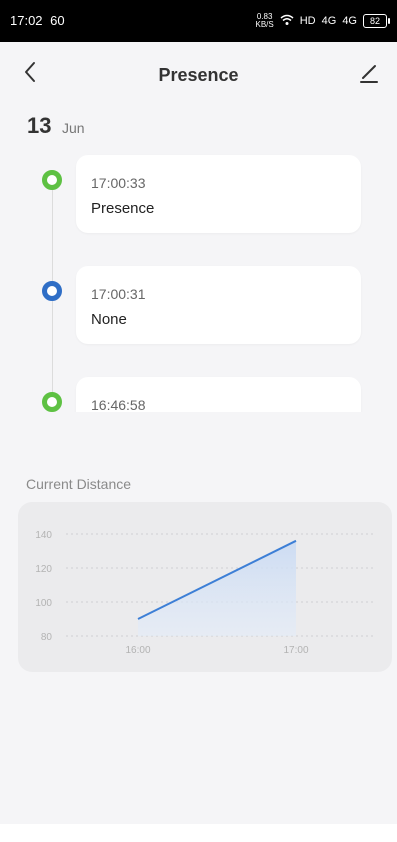  I want to click on timeline-event: 17:00:31 None, so click(198, 302).